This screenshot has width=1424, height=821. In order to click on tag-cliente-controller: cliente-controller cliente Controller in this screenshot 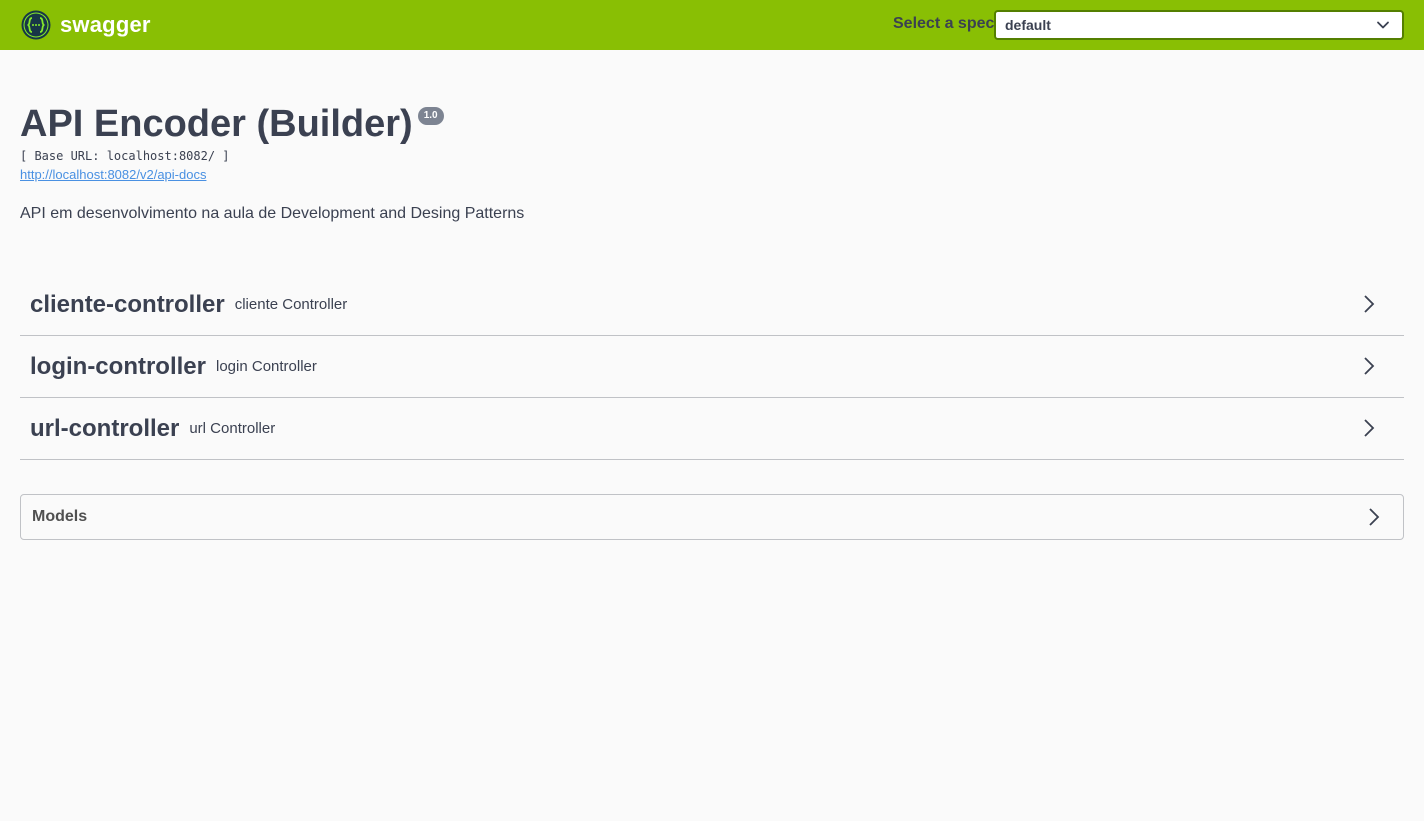, I will do `click(712, 305)`.